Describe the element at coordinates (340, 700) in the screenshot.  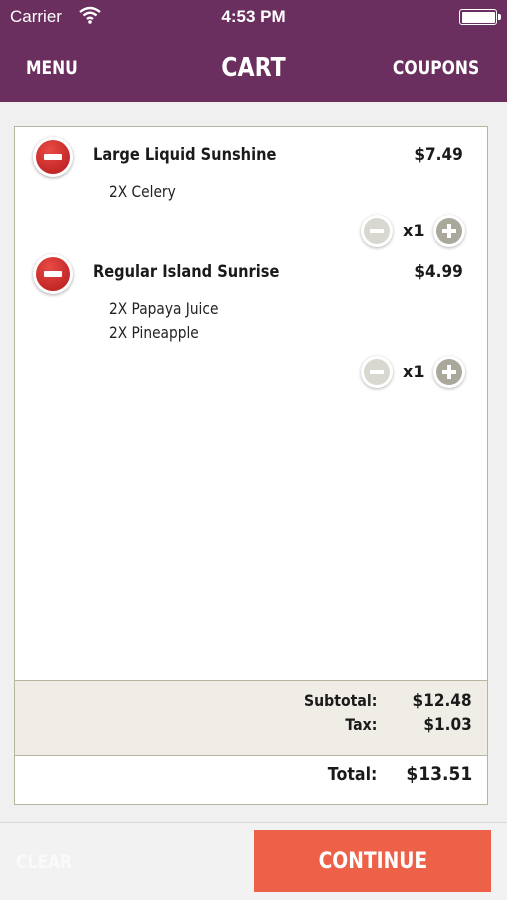
I see `subtotal-label: Subtotal:` at that location.